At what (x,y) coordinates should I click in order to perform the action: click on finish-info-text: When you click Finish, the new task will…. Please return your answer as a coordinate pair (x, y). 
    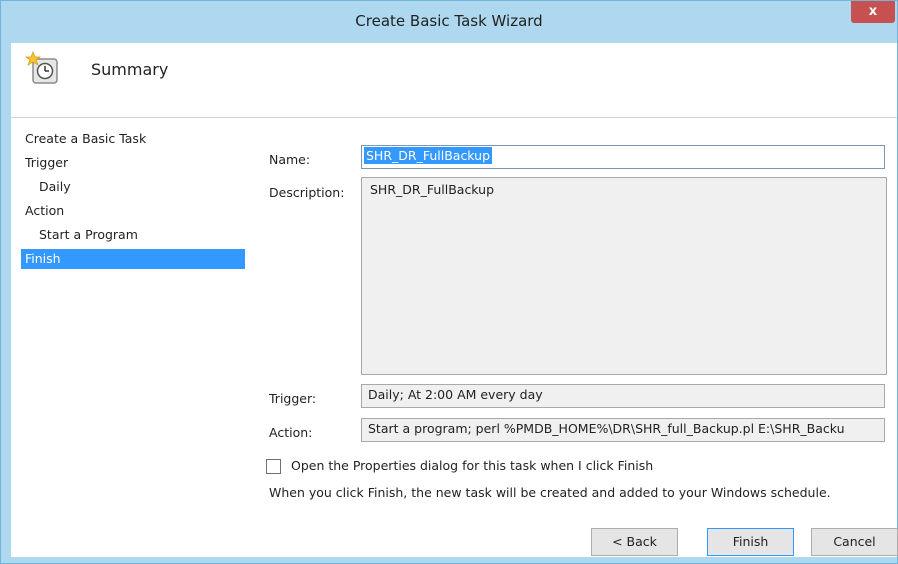
    Looking at the image, I should click on (550, 492).